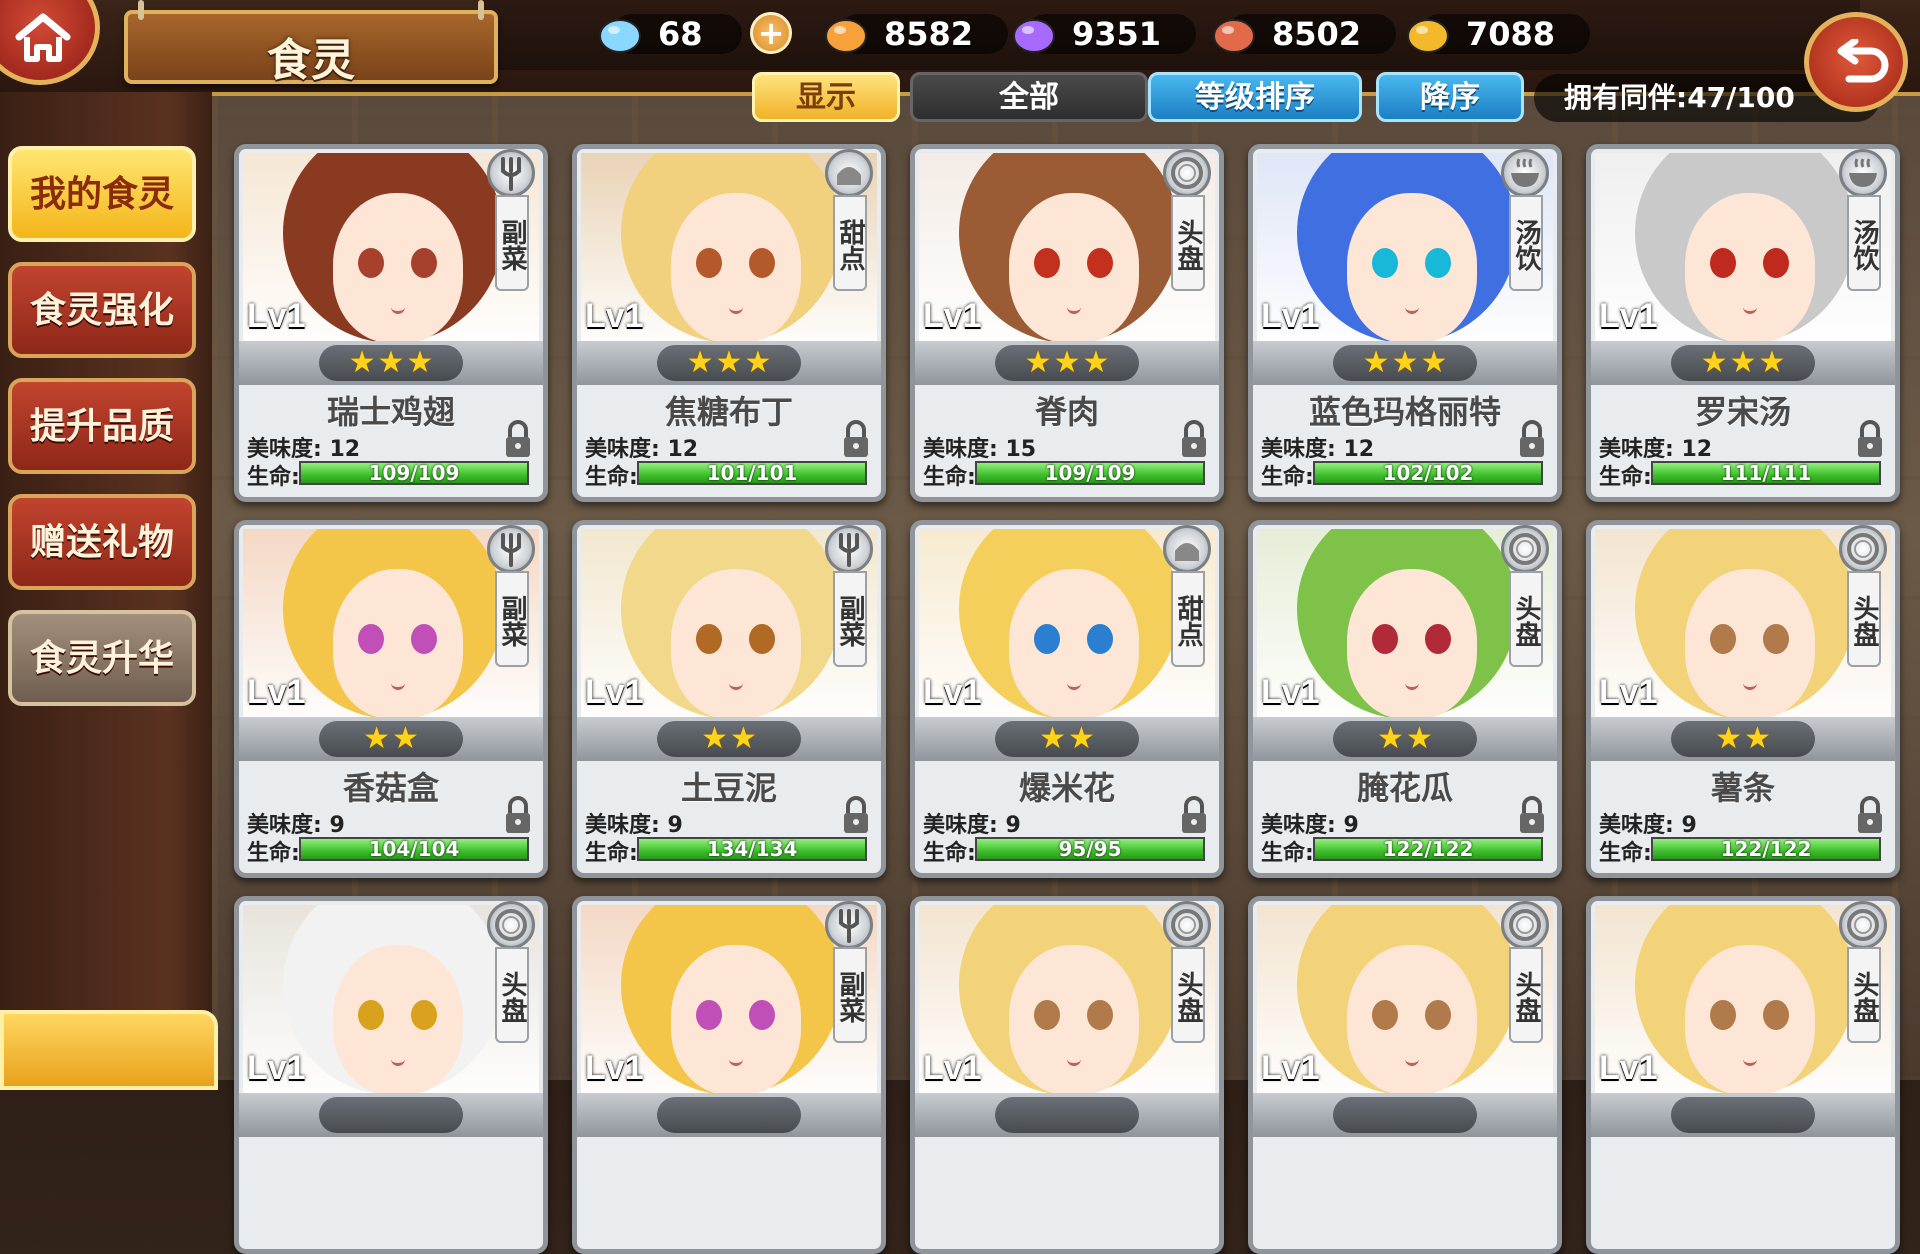  I want to click on food-soul-card: Lv1 甜点 ★ ★ 爆米花 美味度: 9 生命: 95/95, so click(1067, 699).